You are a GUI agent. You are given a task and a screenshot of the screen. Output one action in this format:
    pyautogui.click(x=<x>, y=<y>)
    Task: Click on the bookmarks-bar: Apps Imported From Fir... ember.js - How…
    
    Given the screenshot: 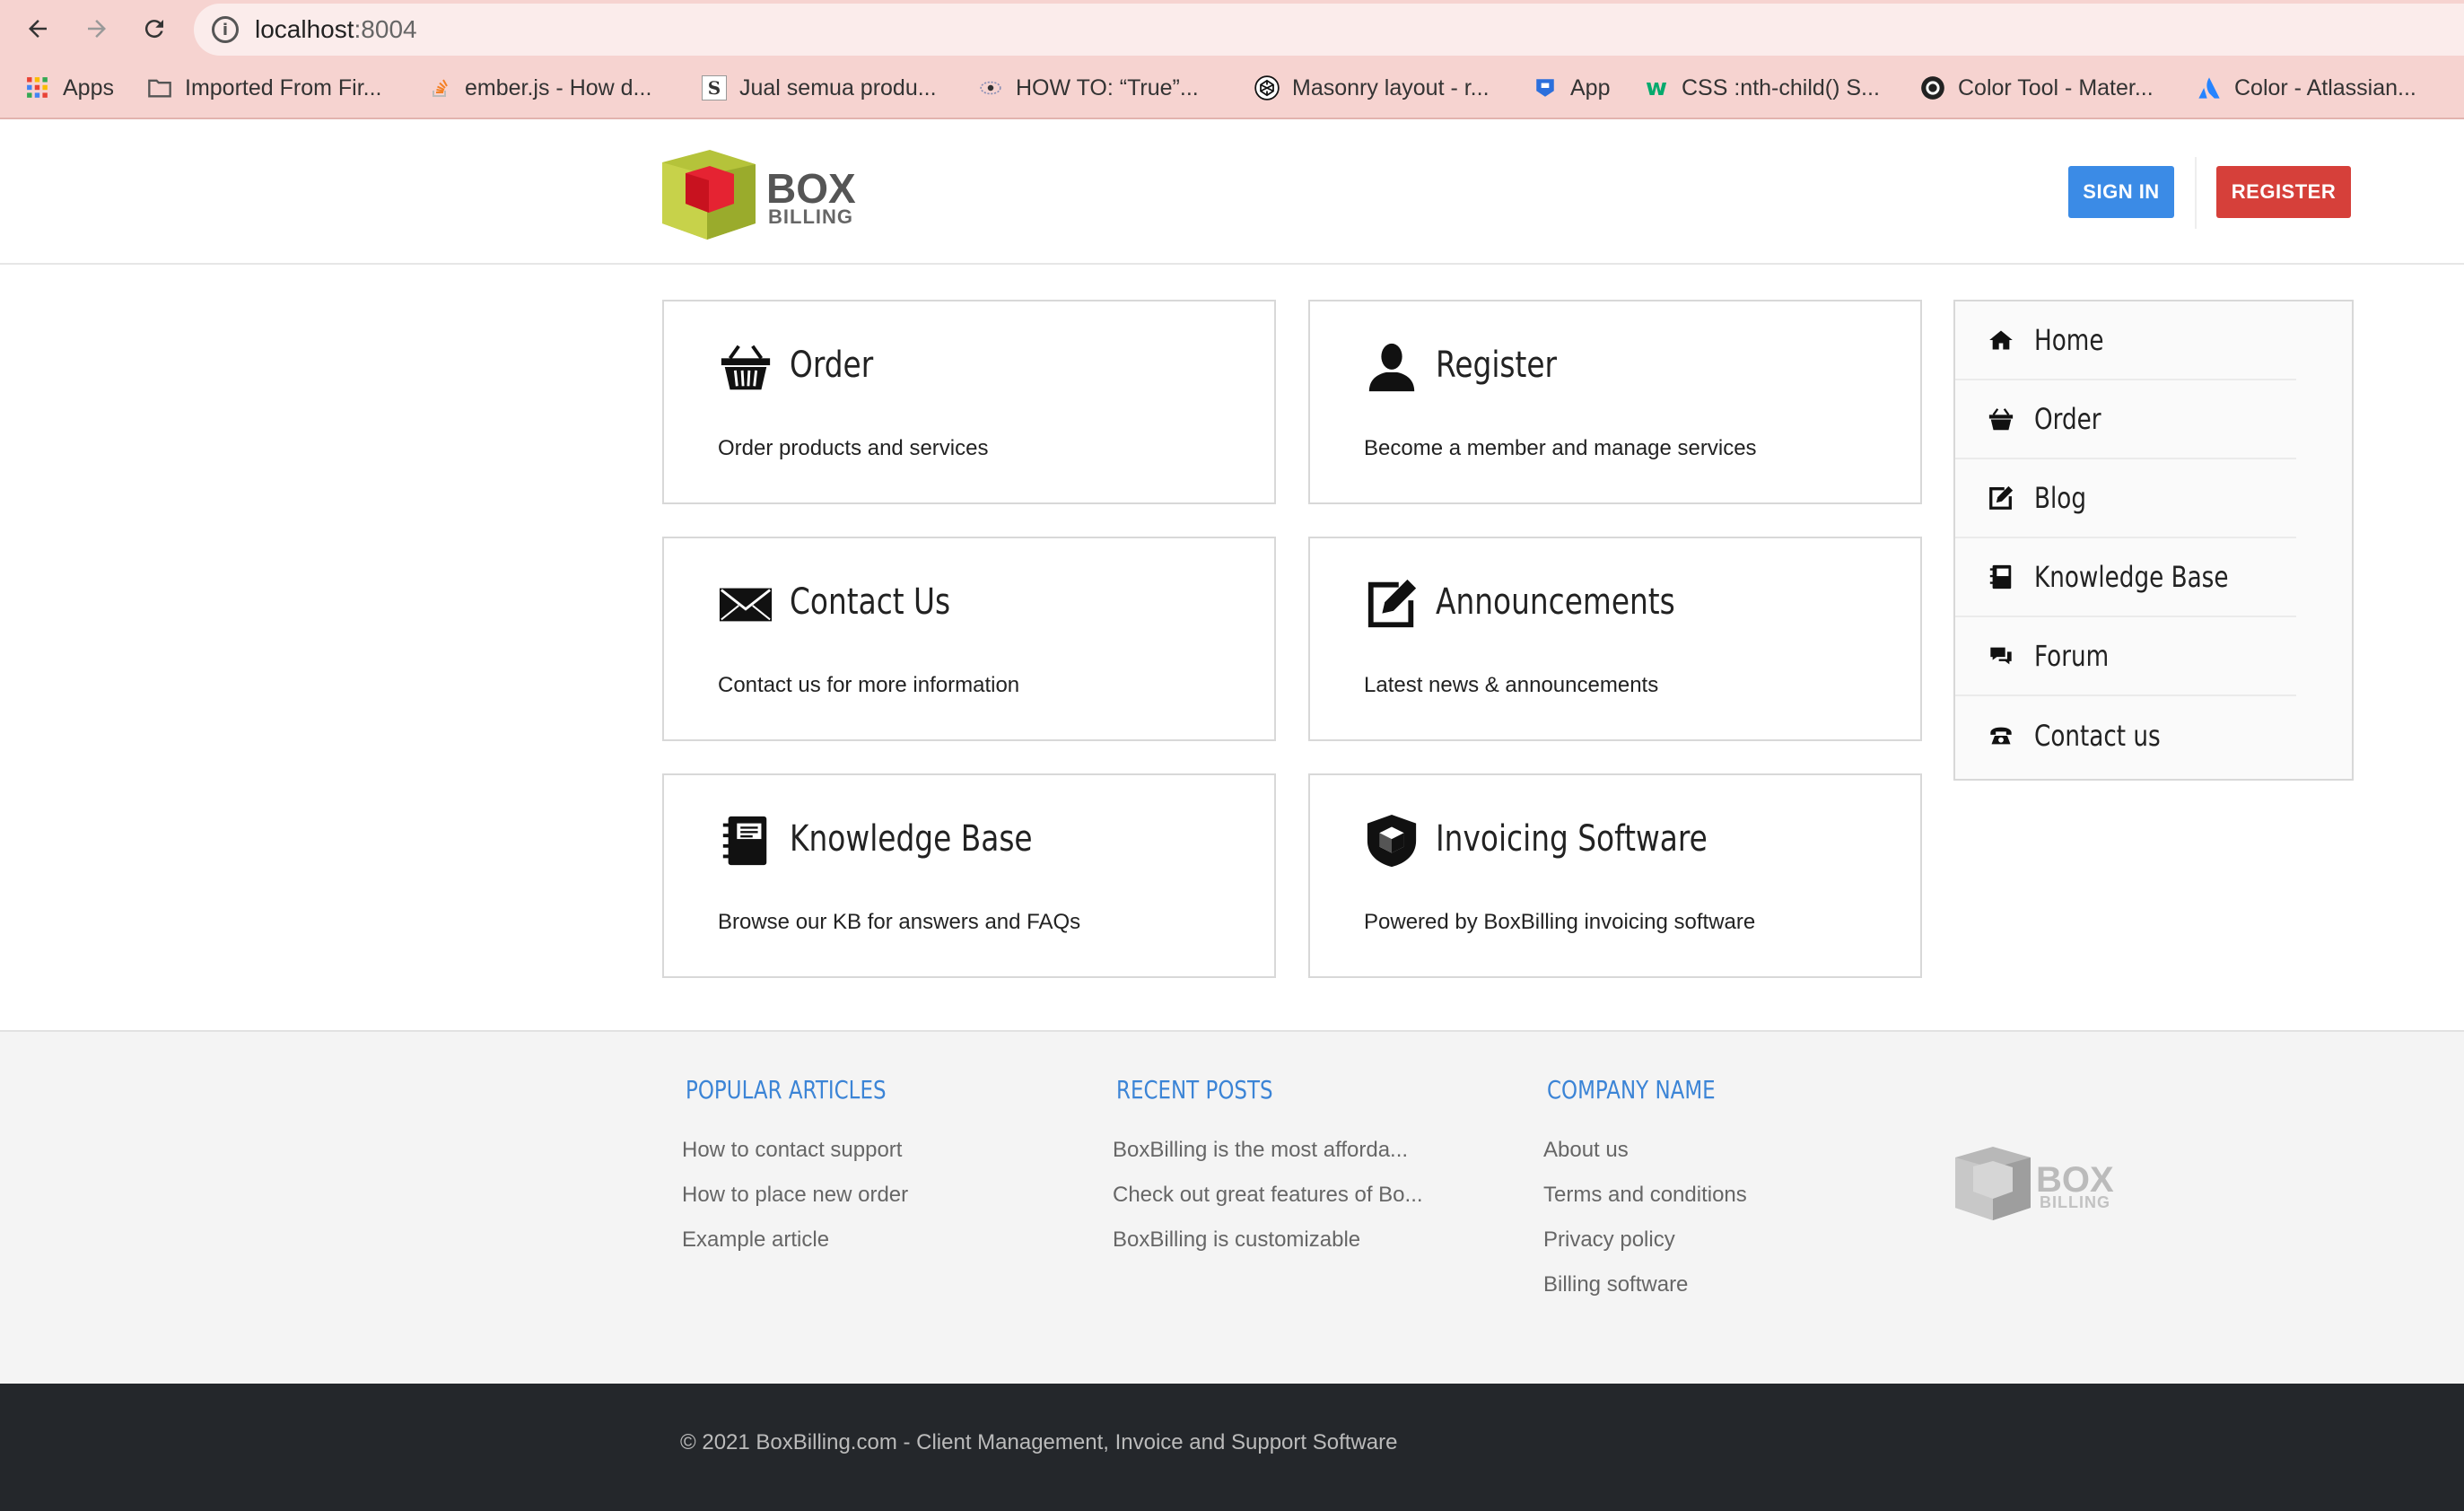 What is the action you would take?
    pyautogui.click(x=1232, y=88)
    